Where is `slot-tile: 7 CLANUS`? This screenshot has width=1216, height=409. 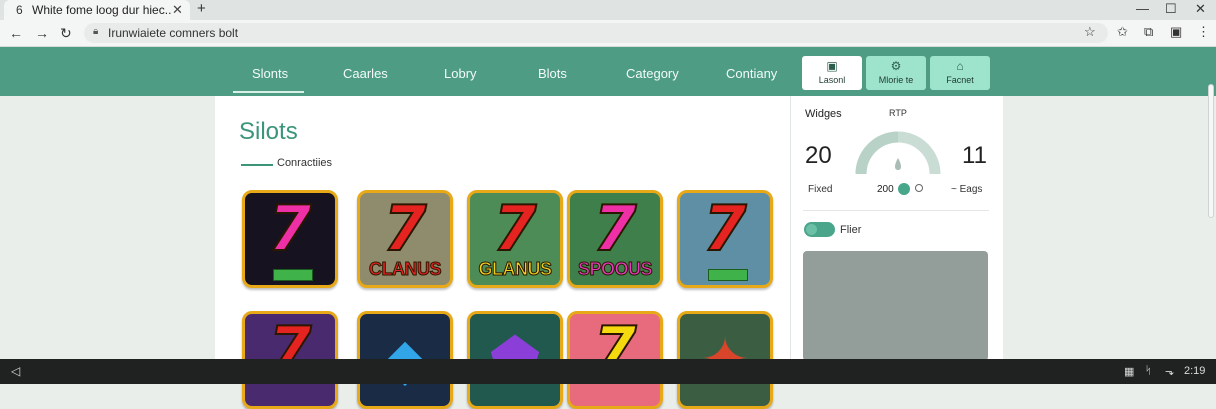 slot-tile: 7 CLANUS is located at coordinates (405, 239).